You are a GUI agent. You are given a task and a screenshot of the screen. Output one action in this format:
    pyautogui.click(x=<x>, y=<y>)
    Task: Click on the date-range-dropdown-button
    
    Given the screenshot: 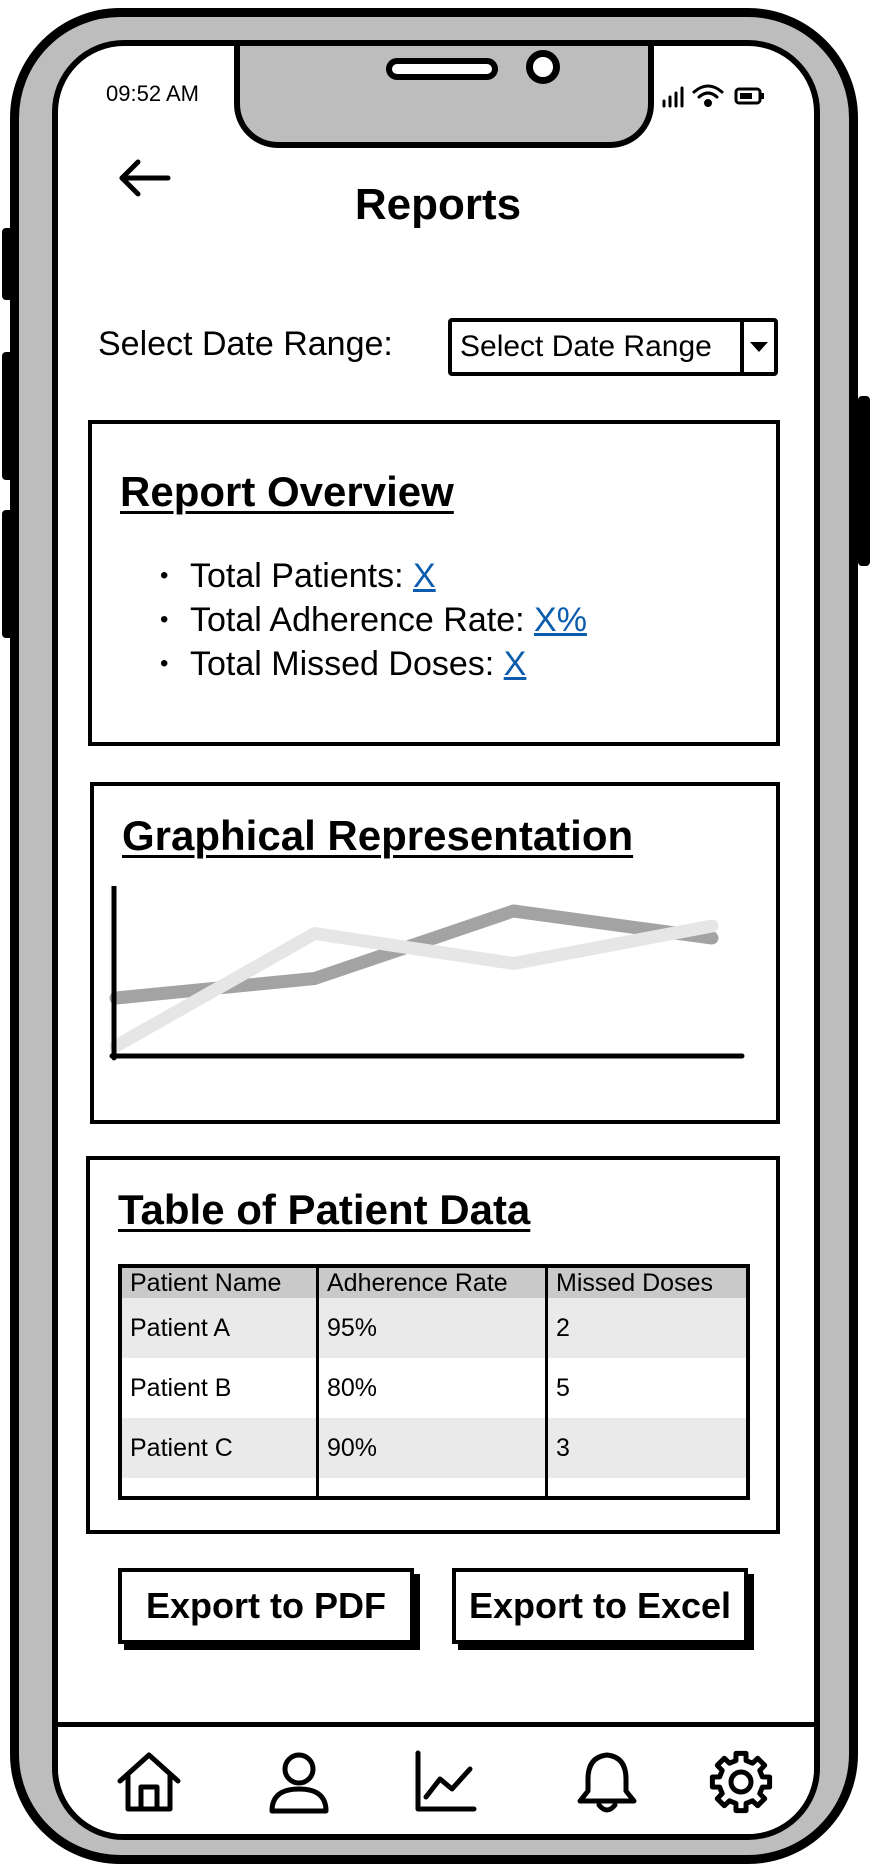 What is the action you would take?
    pyautogui.click(x=757, y=347)
    